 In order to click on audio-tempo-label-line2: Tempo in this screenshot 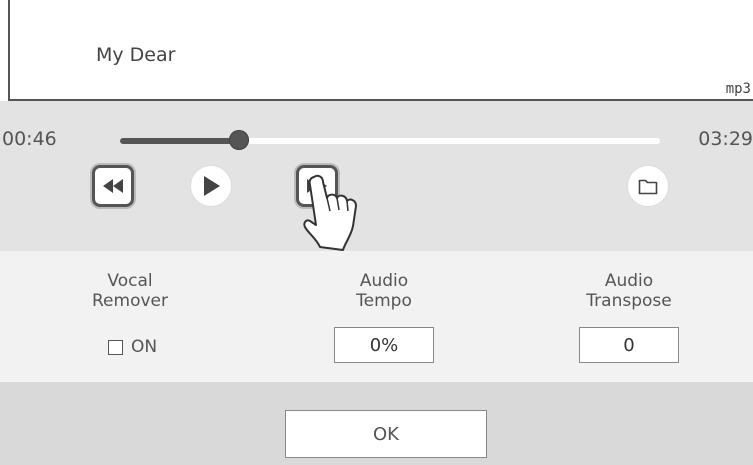, I will do `click(384, 301)`.